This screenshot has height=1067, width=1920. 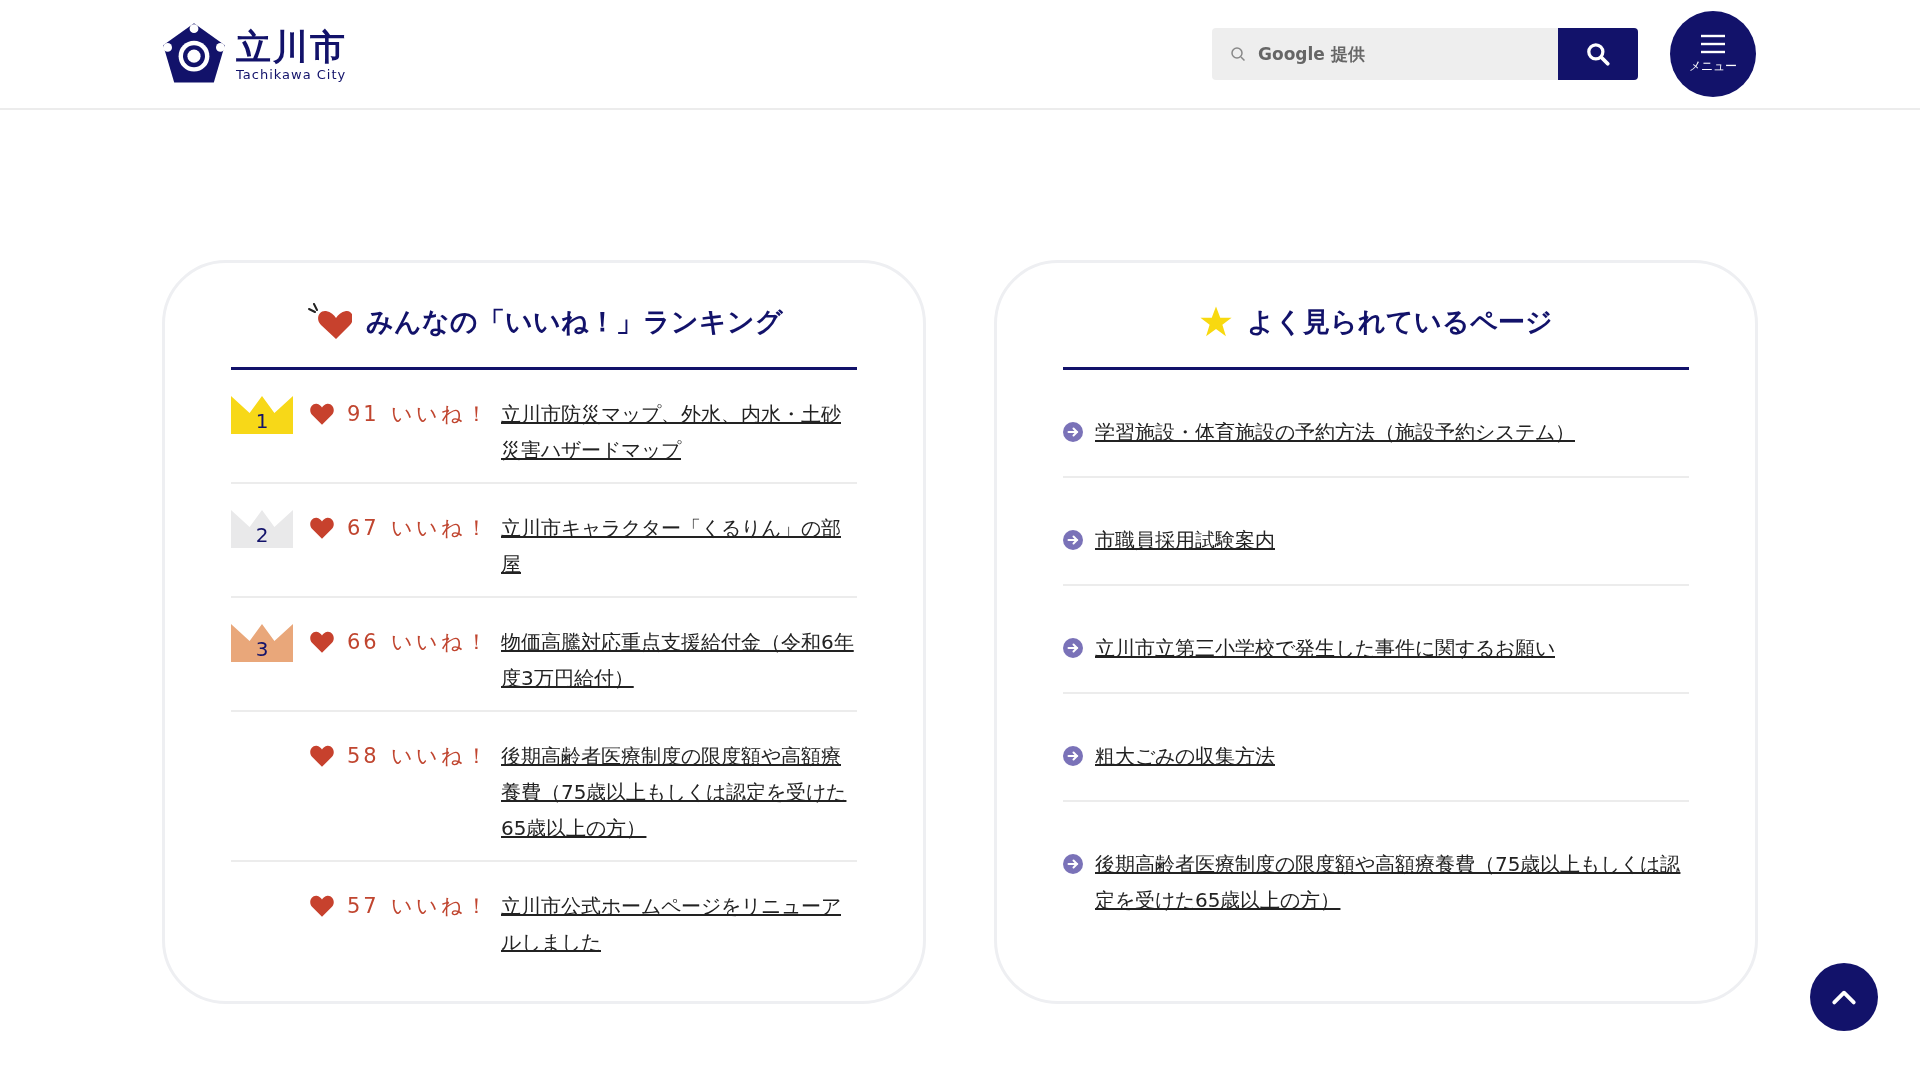 What do you see at coordinates (679, 432) in the screenshot?
I see `page-link: 立川市防災マップ、外水、内水・土砂災害ハザードマップ` at bounding box center [679, 432].